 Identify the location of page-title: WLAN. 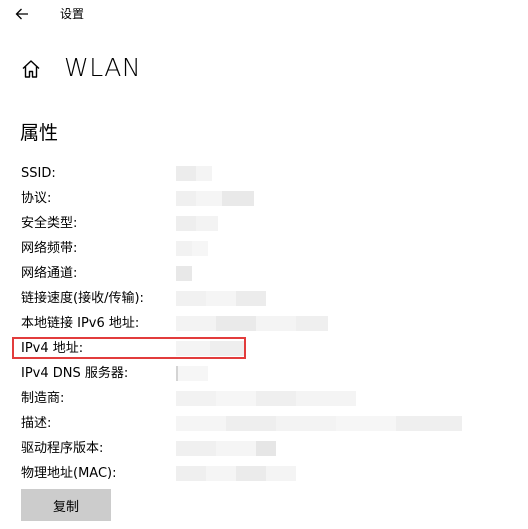
(103, 67).